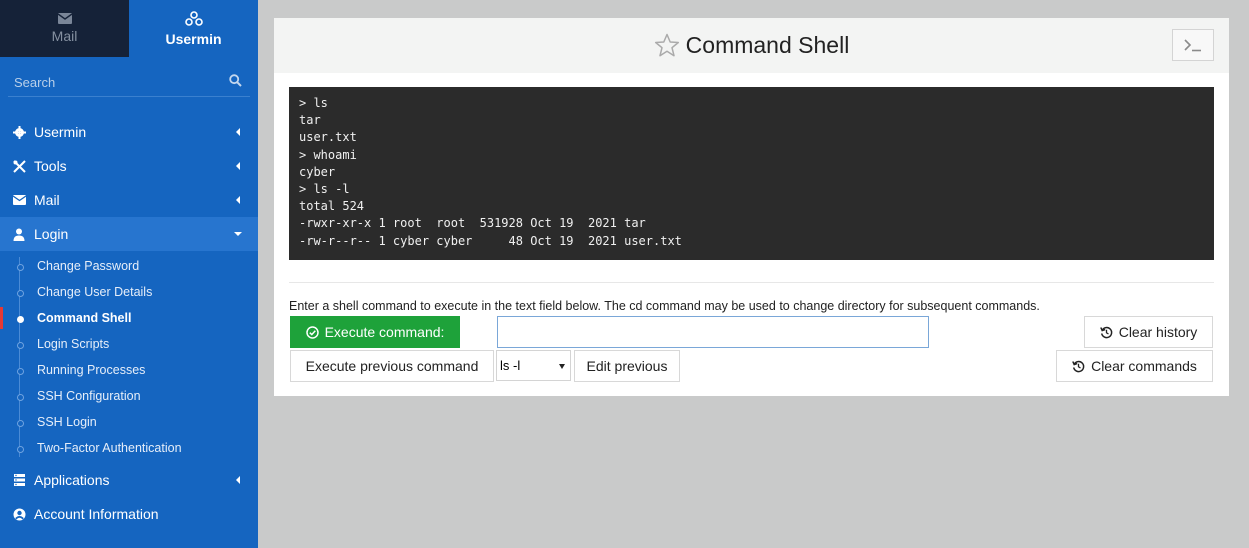  I want to click on sidebar-item-label: Usermin, so click(60, 132).